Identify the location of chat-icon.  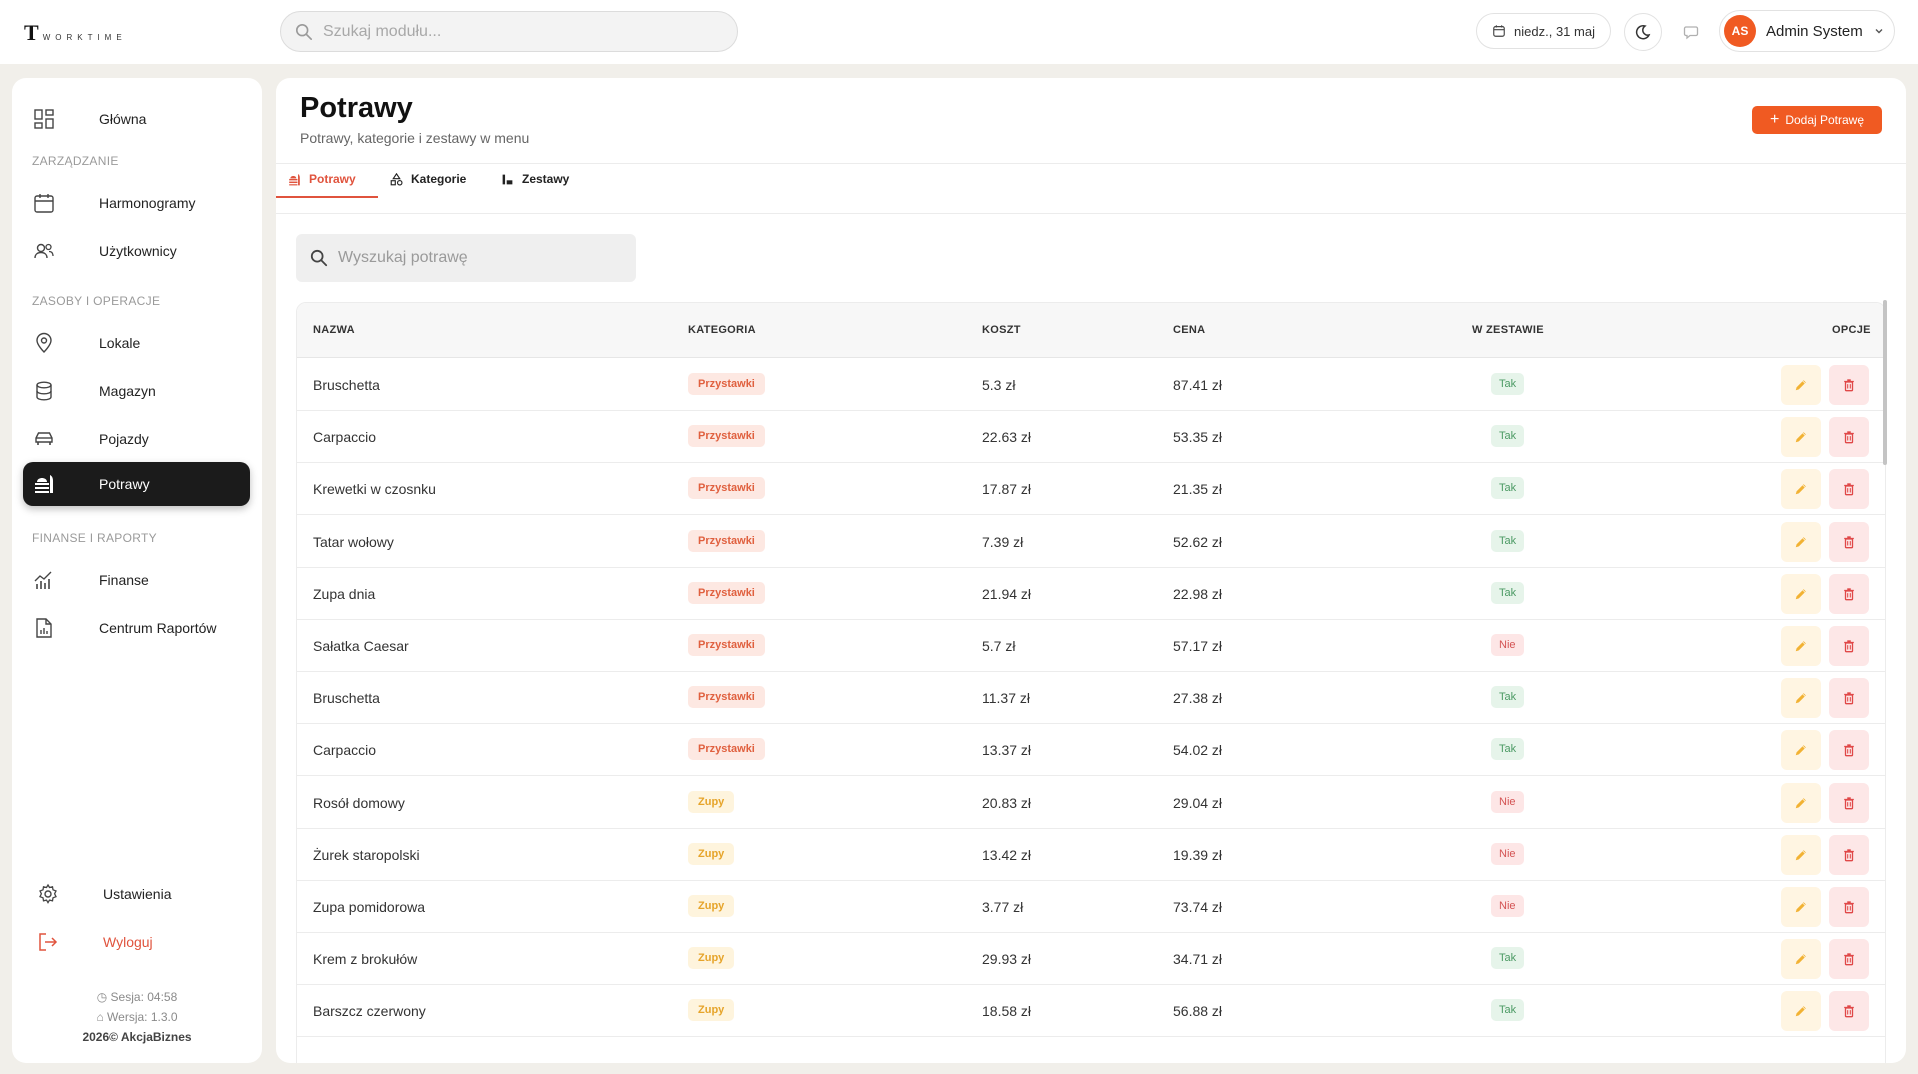
(1691, 33).